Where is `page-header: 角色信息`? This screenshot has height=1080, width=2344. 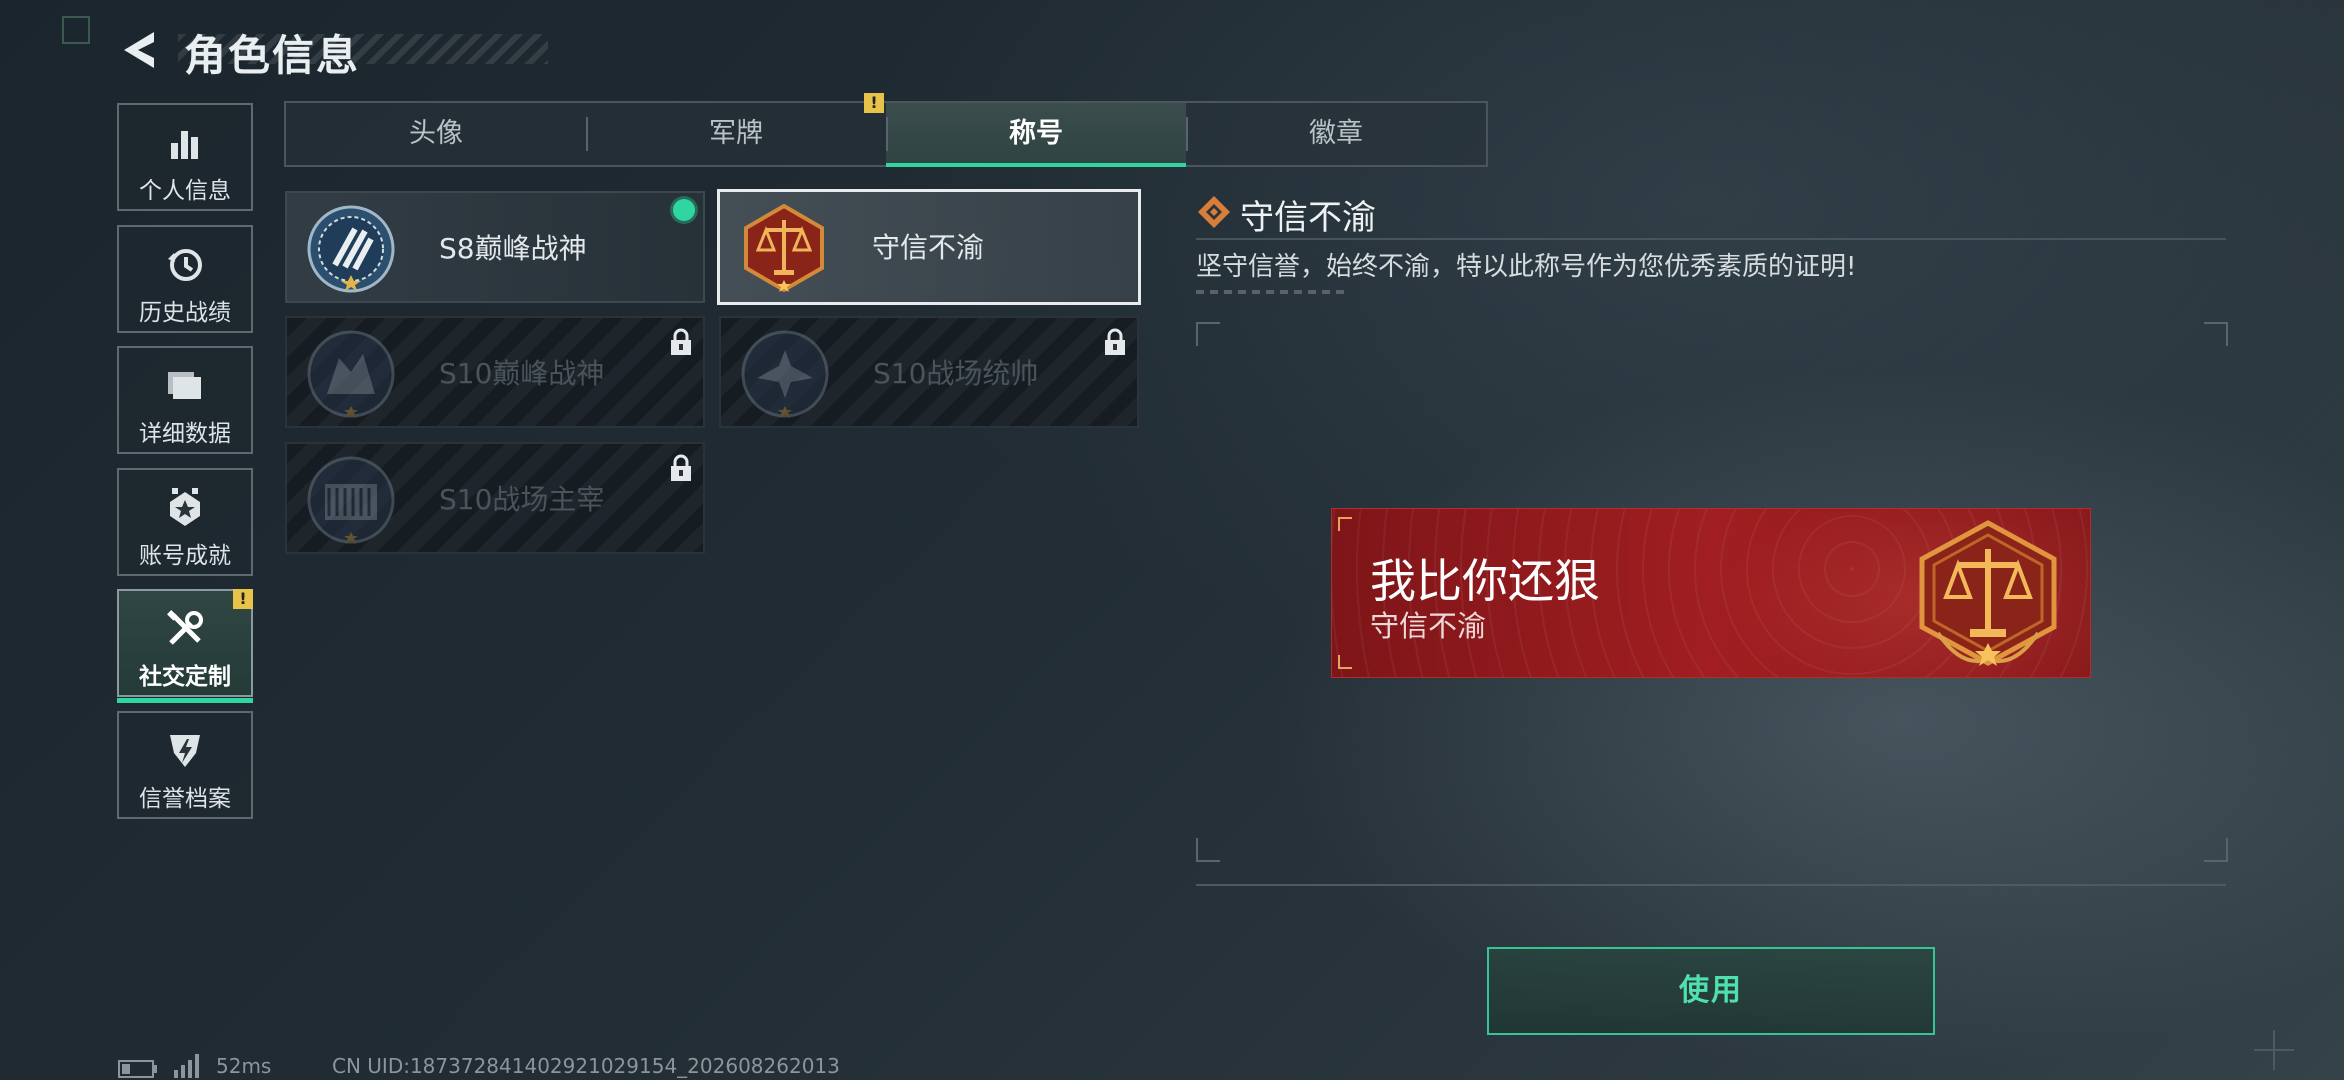
page-header: 角色信息 is located at coordinates (333, 51).